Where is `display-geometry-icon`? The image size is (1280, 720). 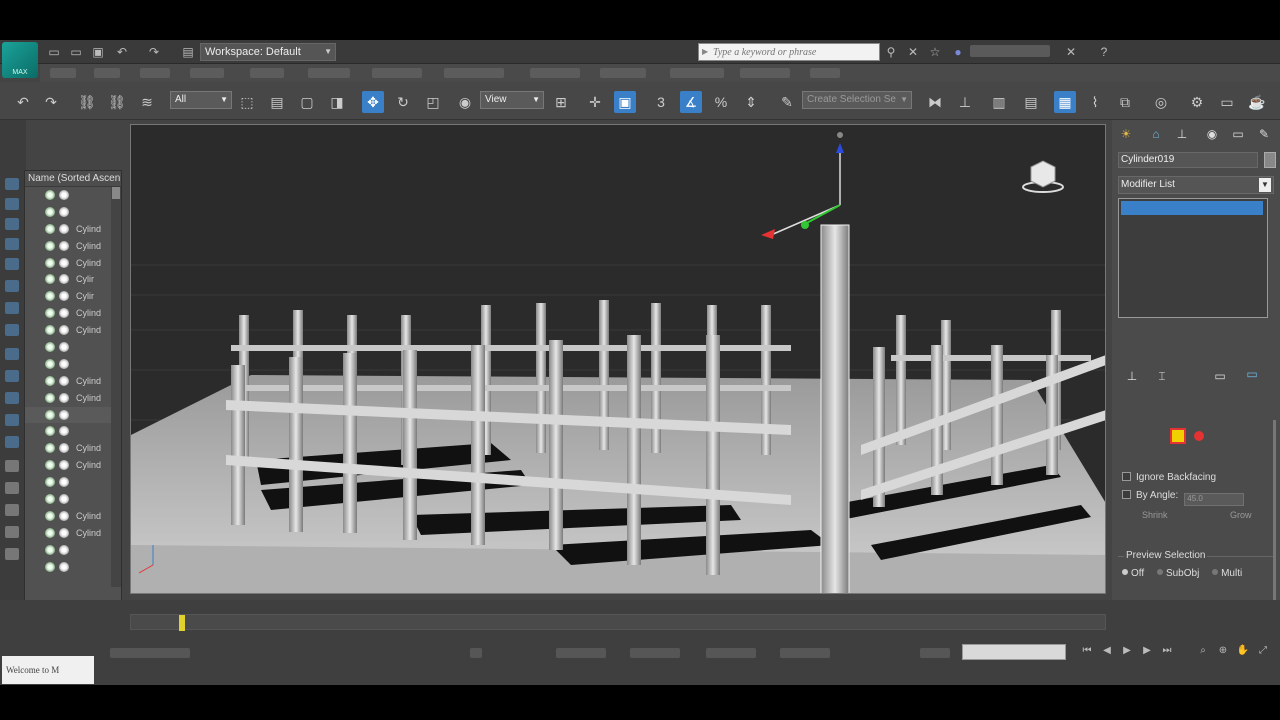
display-geometry-icon is located at coordinates (12, 184).